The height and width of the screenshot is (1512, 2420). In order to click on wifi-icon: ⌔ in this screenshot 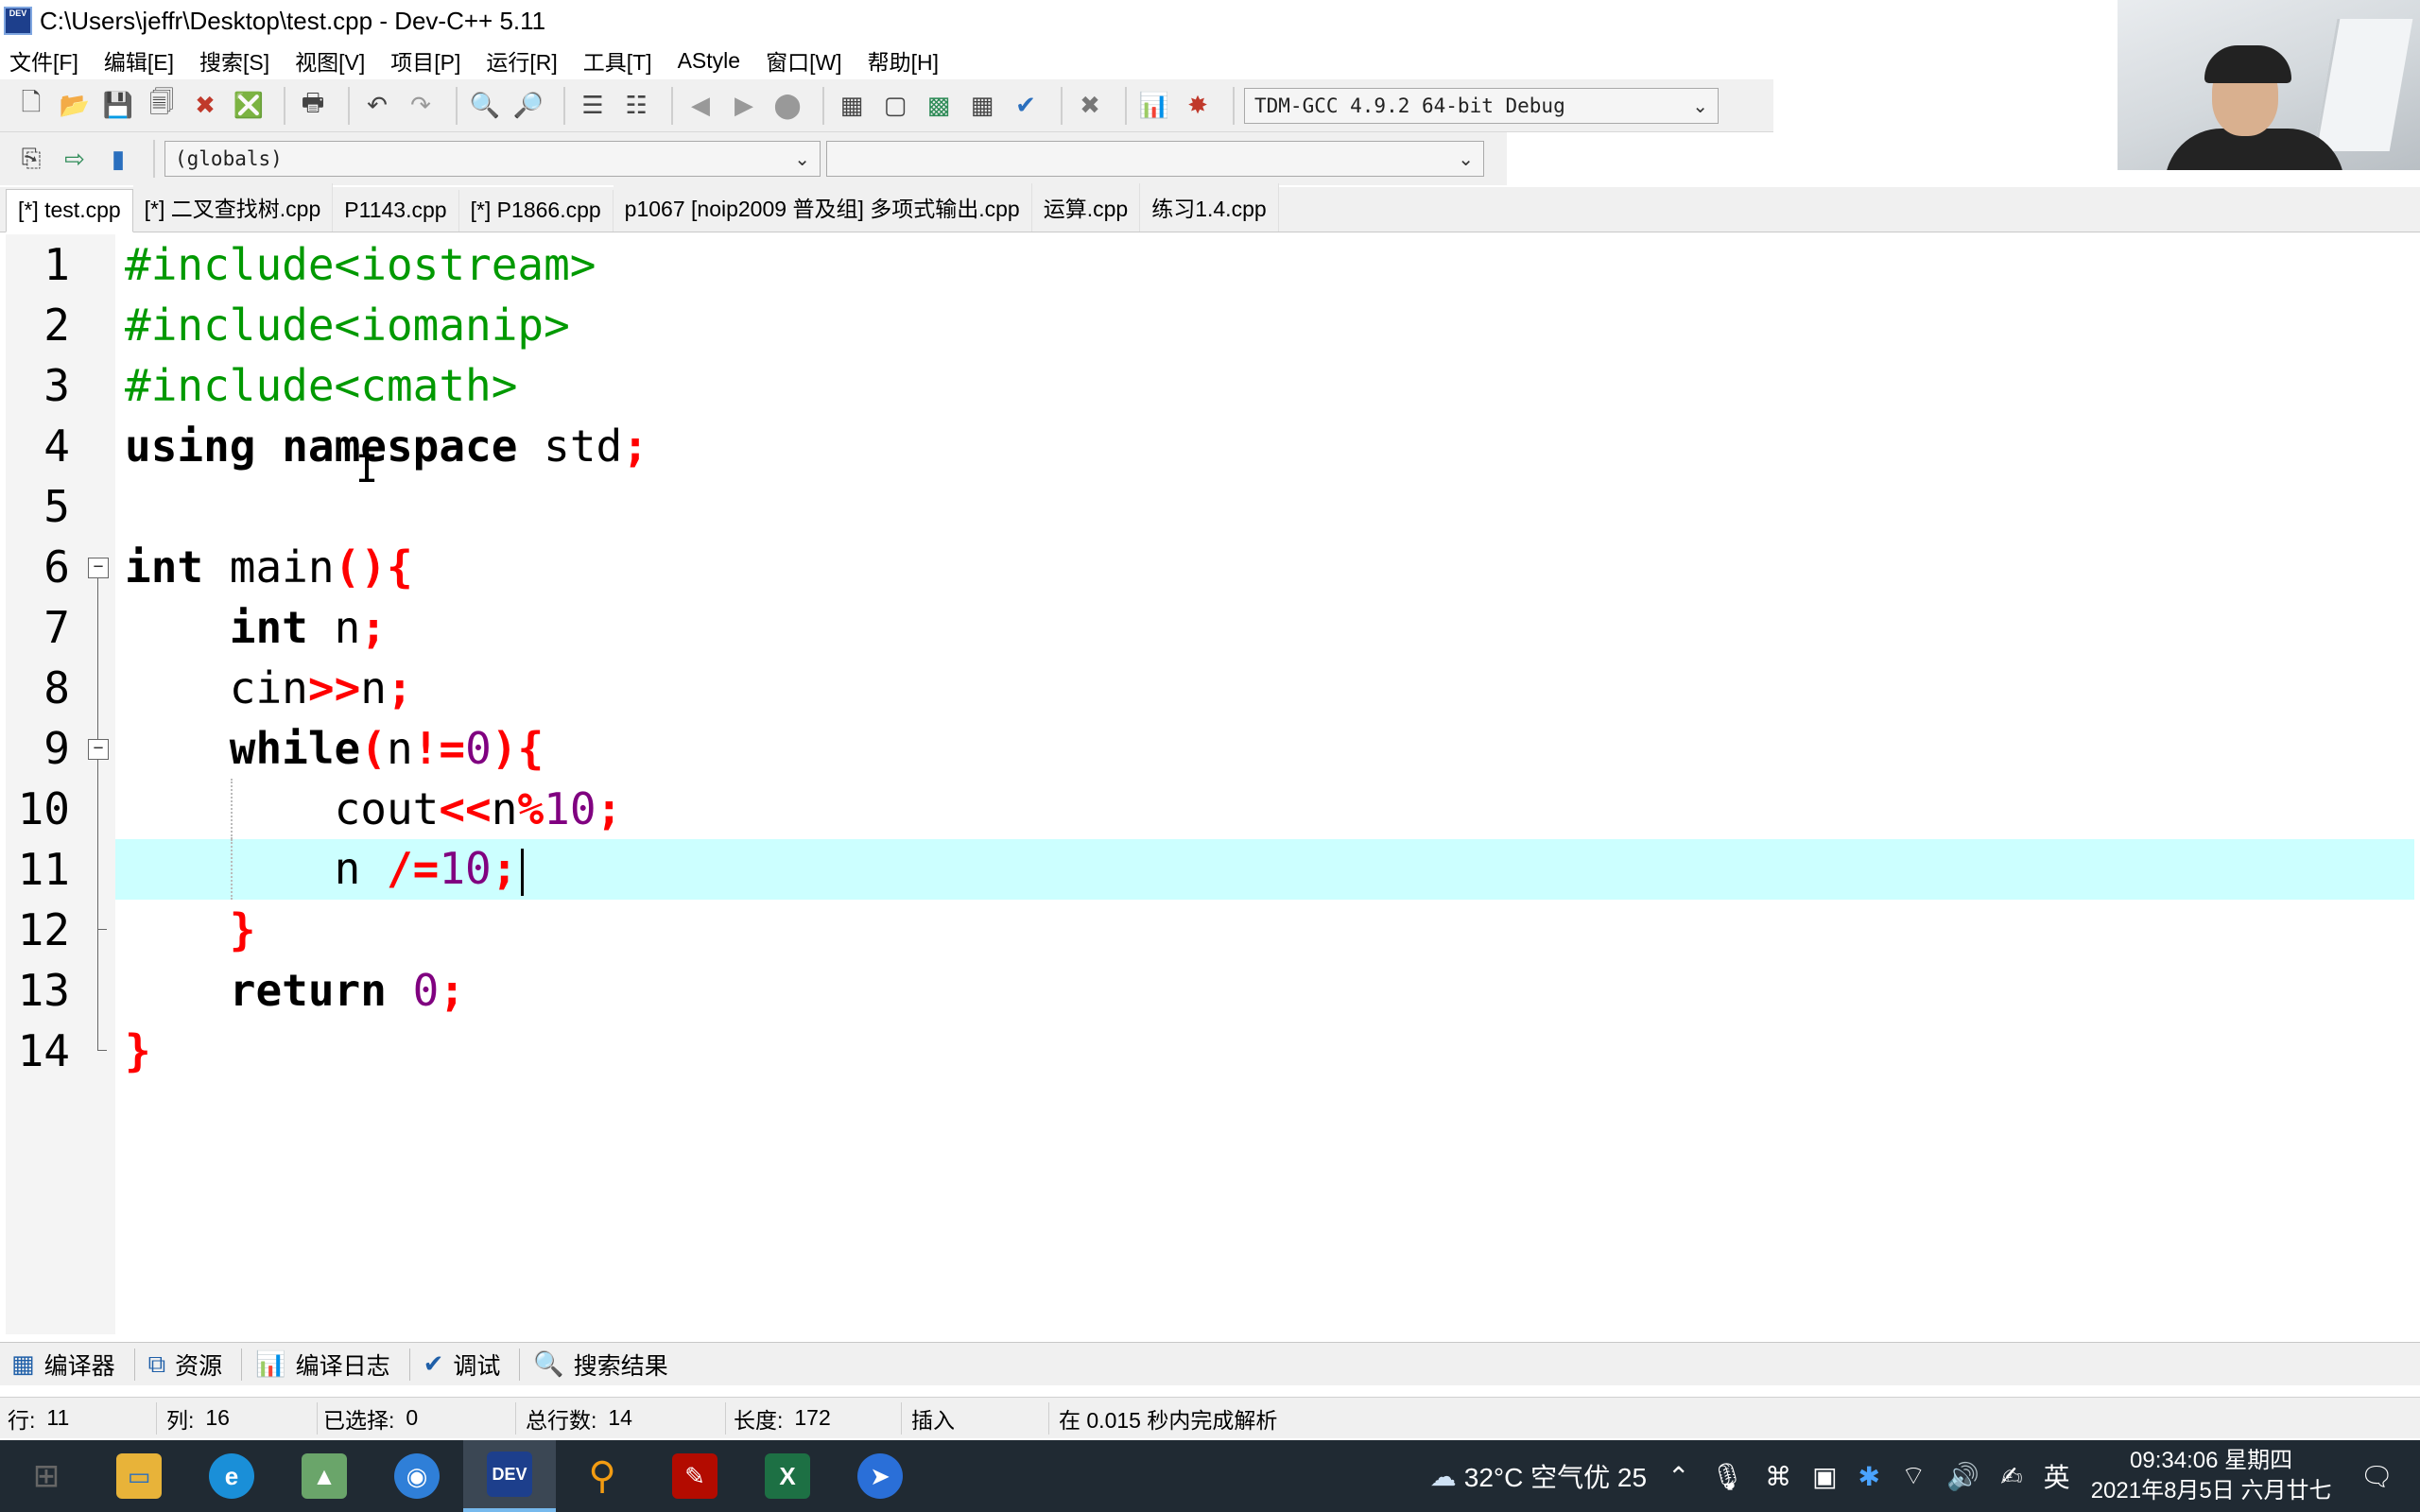, I will do `click(1914, 1476)`.